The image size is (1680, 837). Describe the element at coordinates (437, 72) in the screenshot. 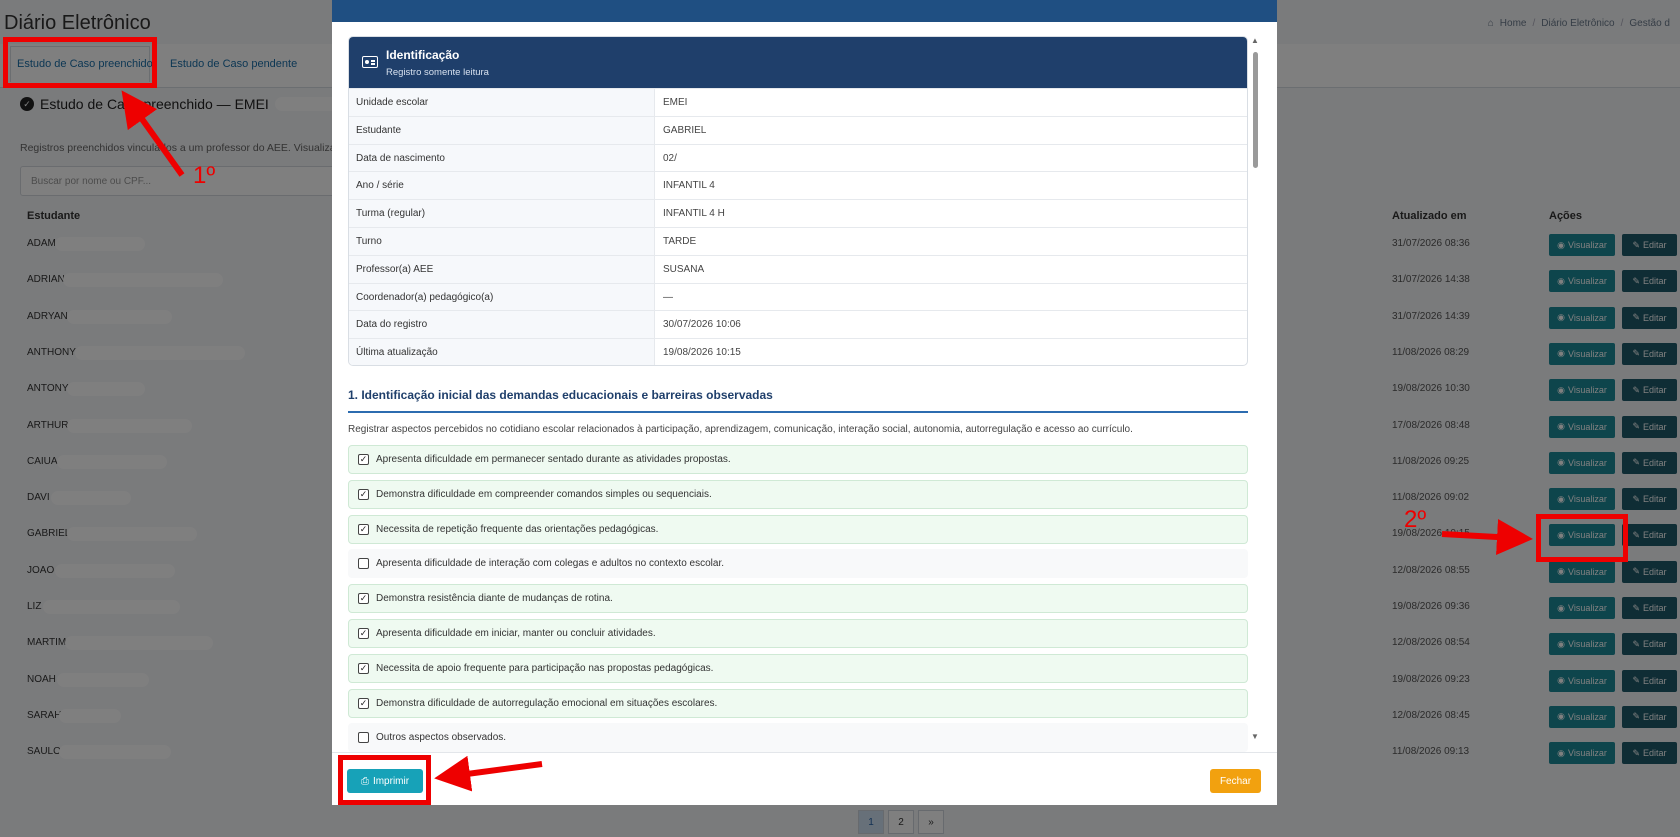

I see `card-subtitle: Registro somente leitura` at that location.